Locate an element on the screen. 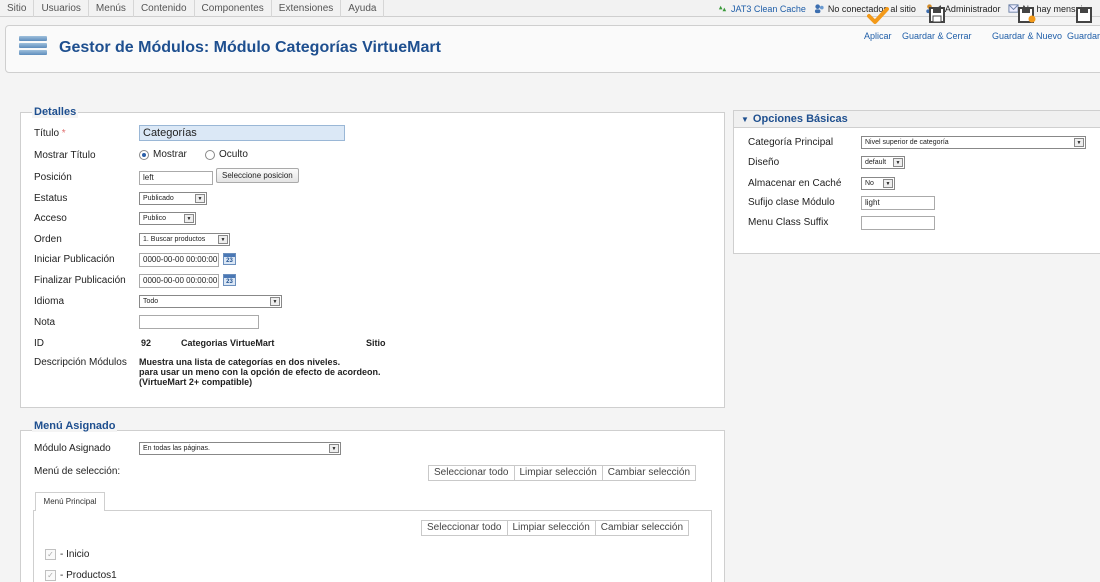 This screenshot has width=1100, height=582. clean-cache-link: JAT3 Clean Cache is located at coordinates (761, 8).